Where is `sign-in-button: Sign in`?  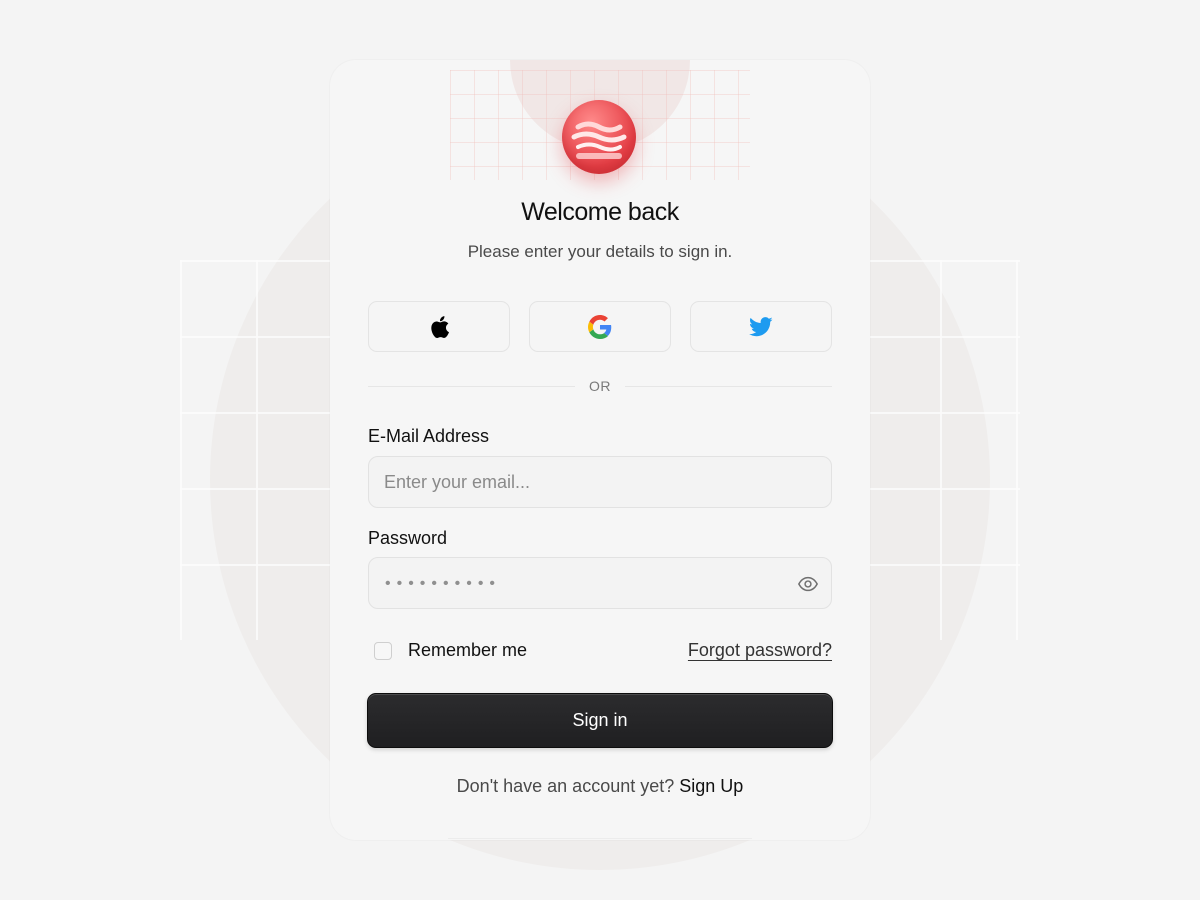
sign-in-button: Sign in is located at coordinates (600, 720).